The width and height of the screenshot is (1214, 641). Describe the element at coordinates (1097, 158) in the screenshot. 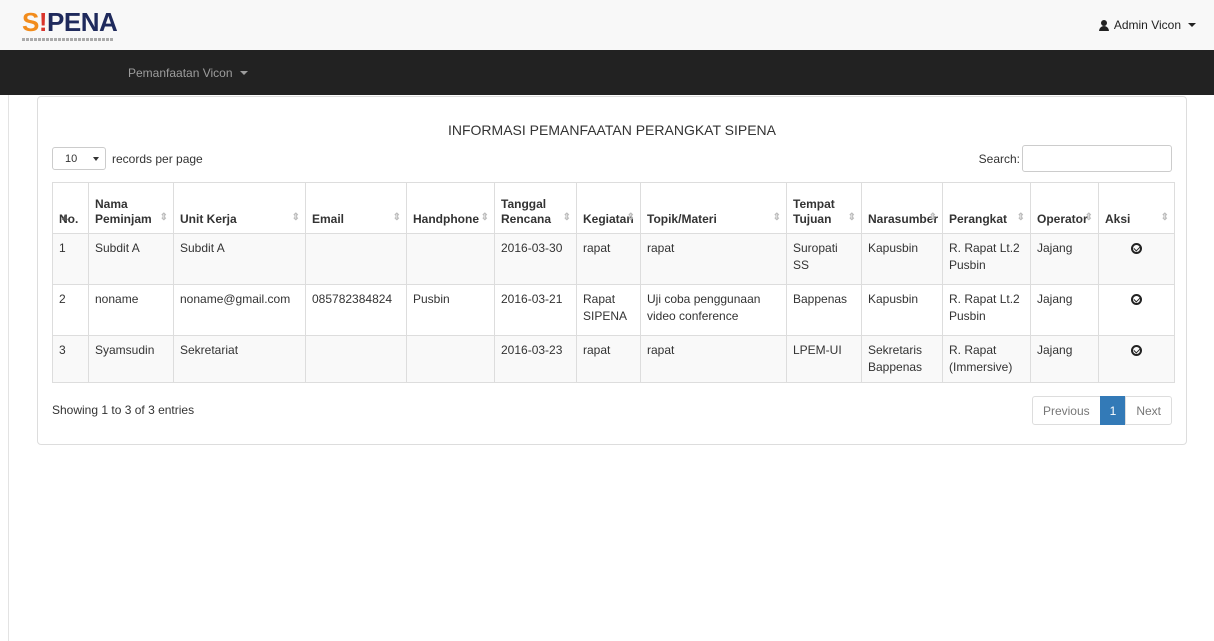

I see `search-input` at that location.